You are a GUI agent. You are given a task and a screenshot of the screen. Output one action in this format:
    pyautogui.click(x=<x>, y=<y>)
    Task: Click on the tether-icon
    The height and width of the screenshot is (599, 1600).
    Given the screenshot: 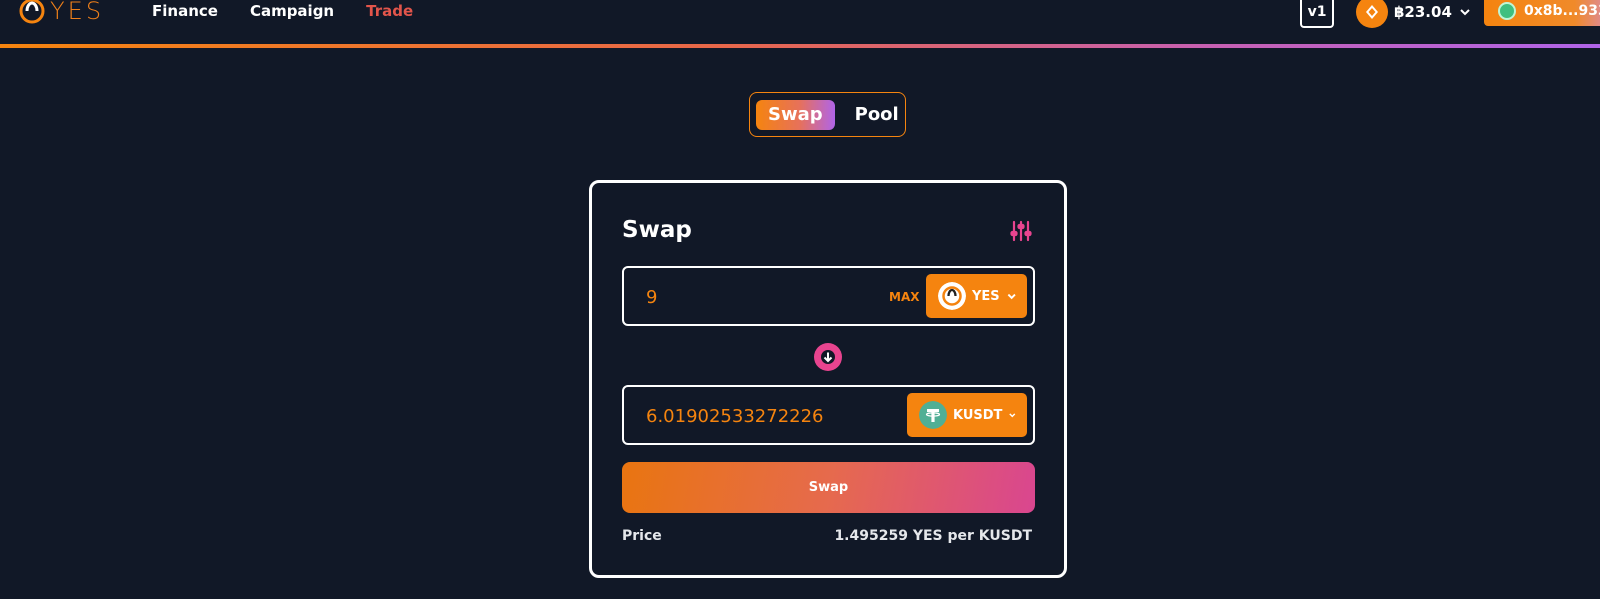 What is the action you would take?
    pyautogui.click(x=933, y=415)
    